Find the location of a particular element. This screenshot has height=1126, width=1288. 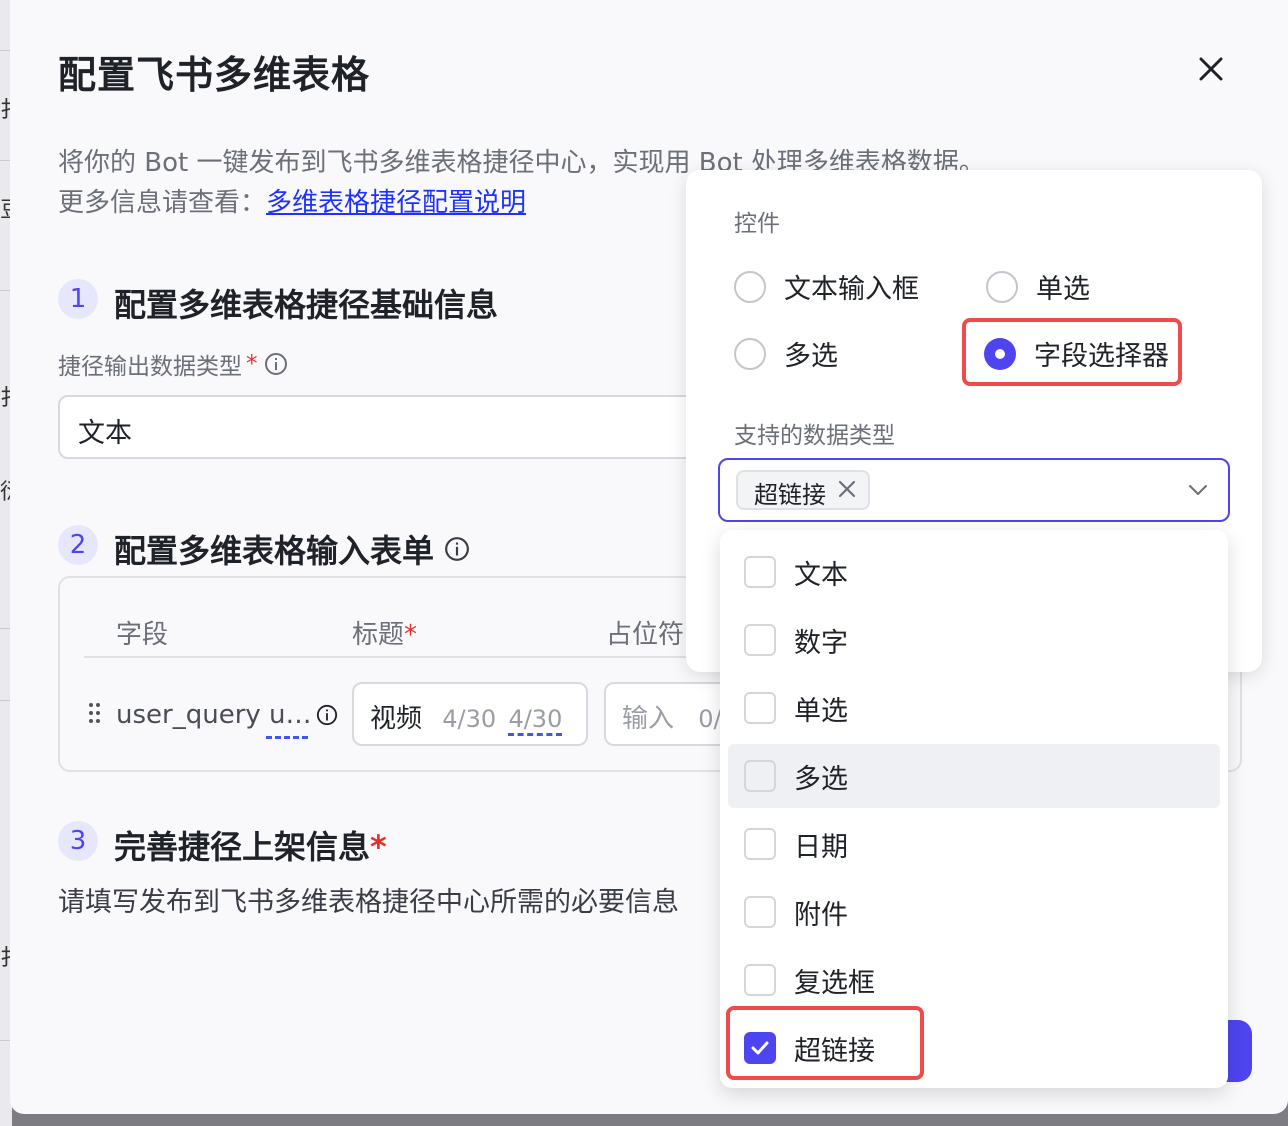

modal-description-more: 更多信息请查看：多维表格捷径配置说明 is located at coordinates (292, 200).